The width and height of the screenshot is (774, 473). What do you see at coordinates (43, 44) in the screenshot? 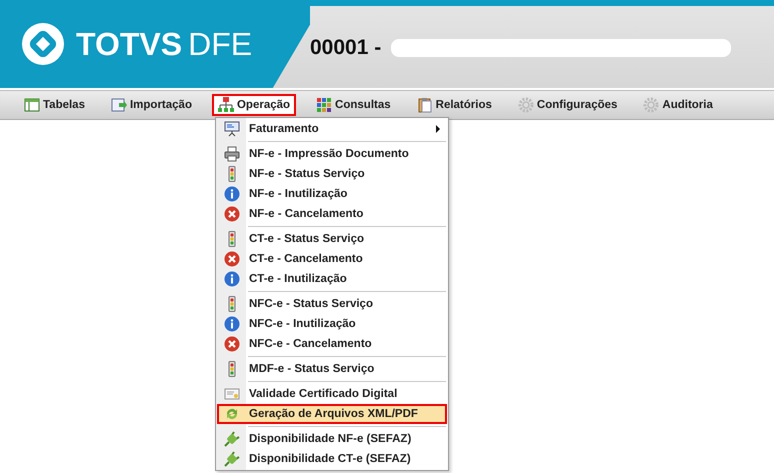
I see `logo-icon` at bounding box center [43, 44].